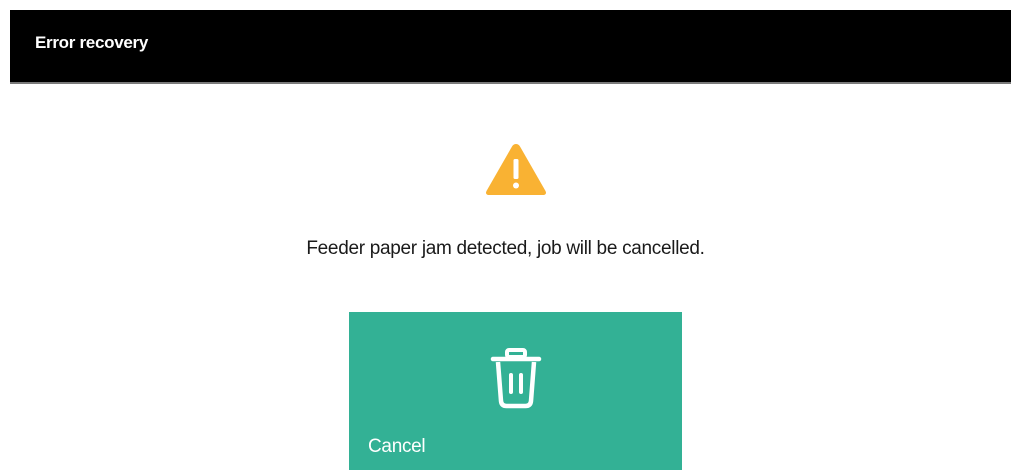  Describe the element at coordinates (510, 83) in the screenshot. I see `title-divider` at that location.